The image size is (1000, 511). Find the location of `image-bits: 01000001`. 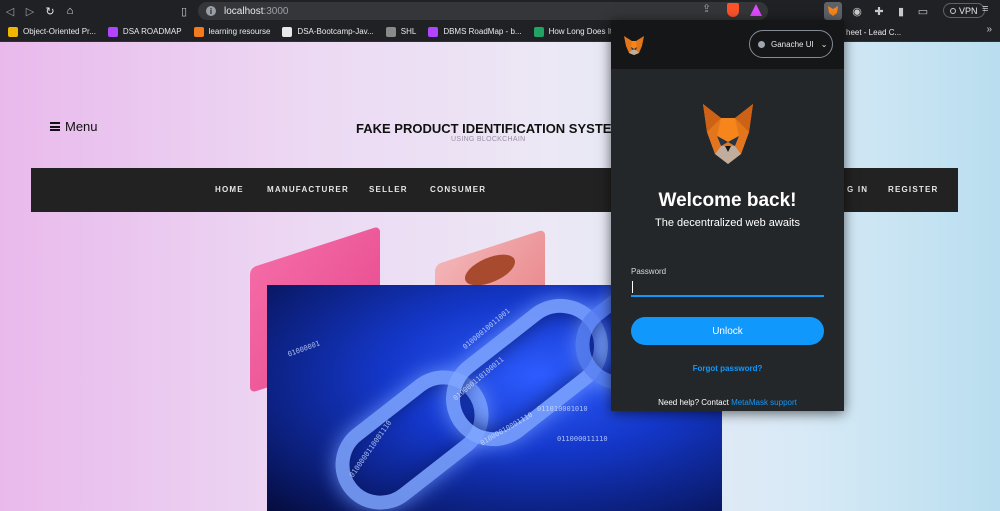

image-bits: 01000001 is located at coordinates (304, 349).